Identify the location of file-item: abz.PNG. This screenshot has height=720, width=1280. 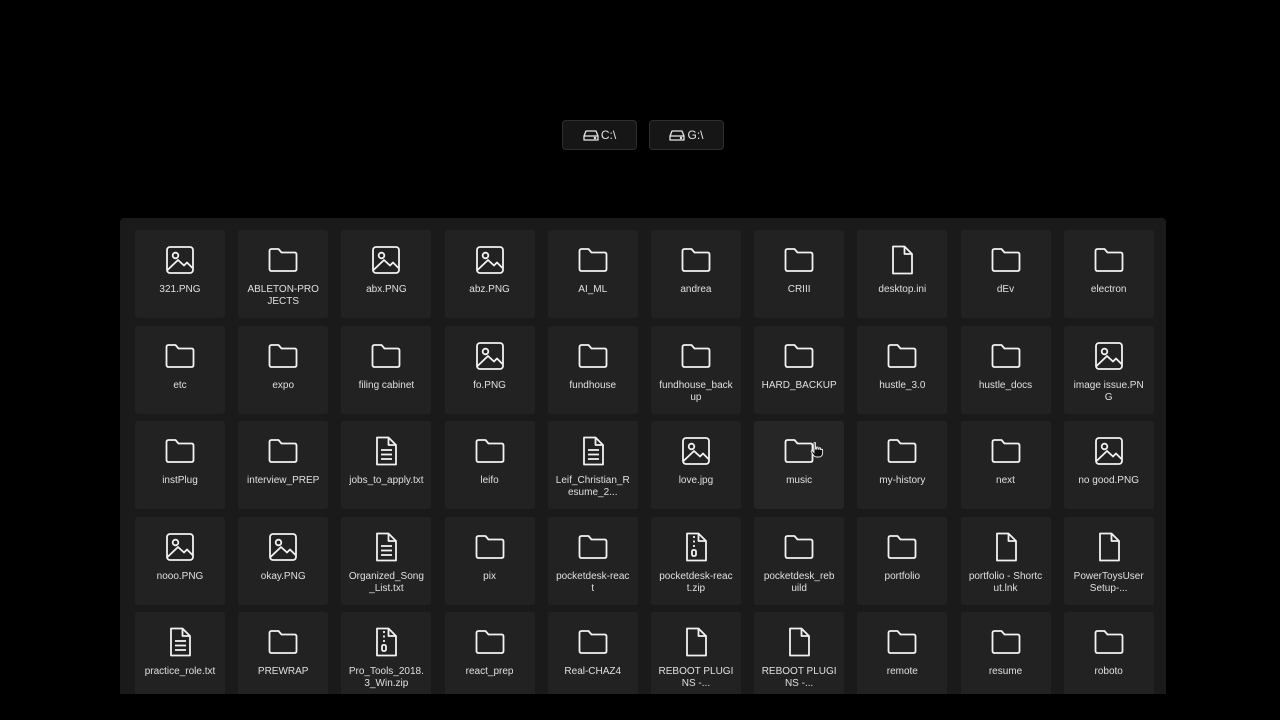
(489, 274).